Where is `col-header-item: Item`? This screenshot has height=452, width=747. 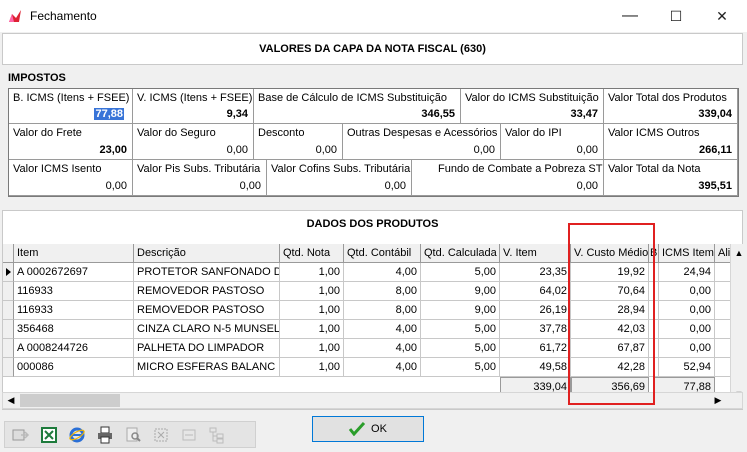
col-header-item: Item is located at coordinates (74, 253).